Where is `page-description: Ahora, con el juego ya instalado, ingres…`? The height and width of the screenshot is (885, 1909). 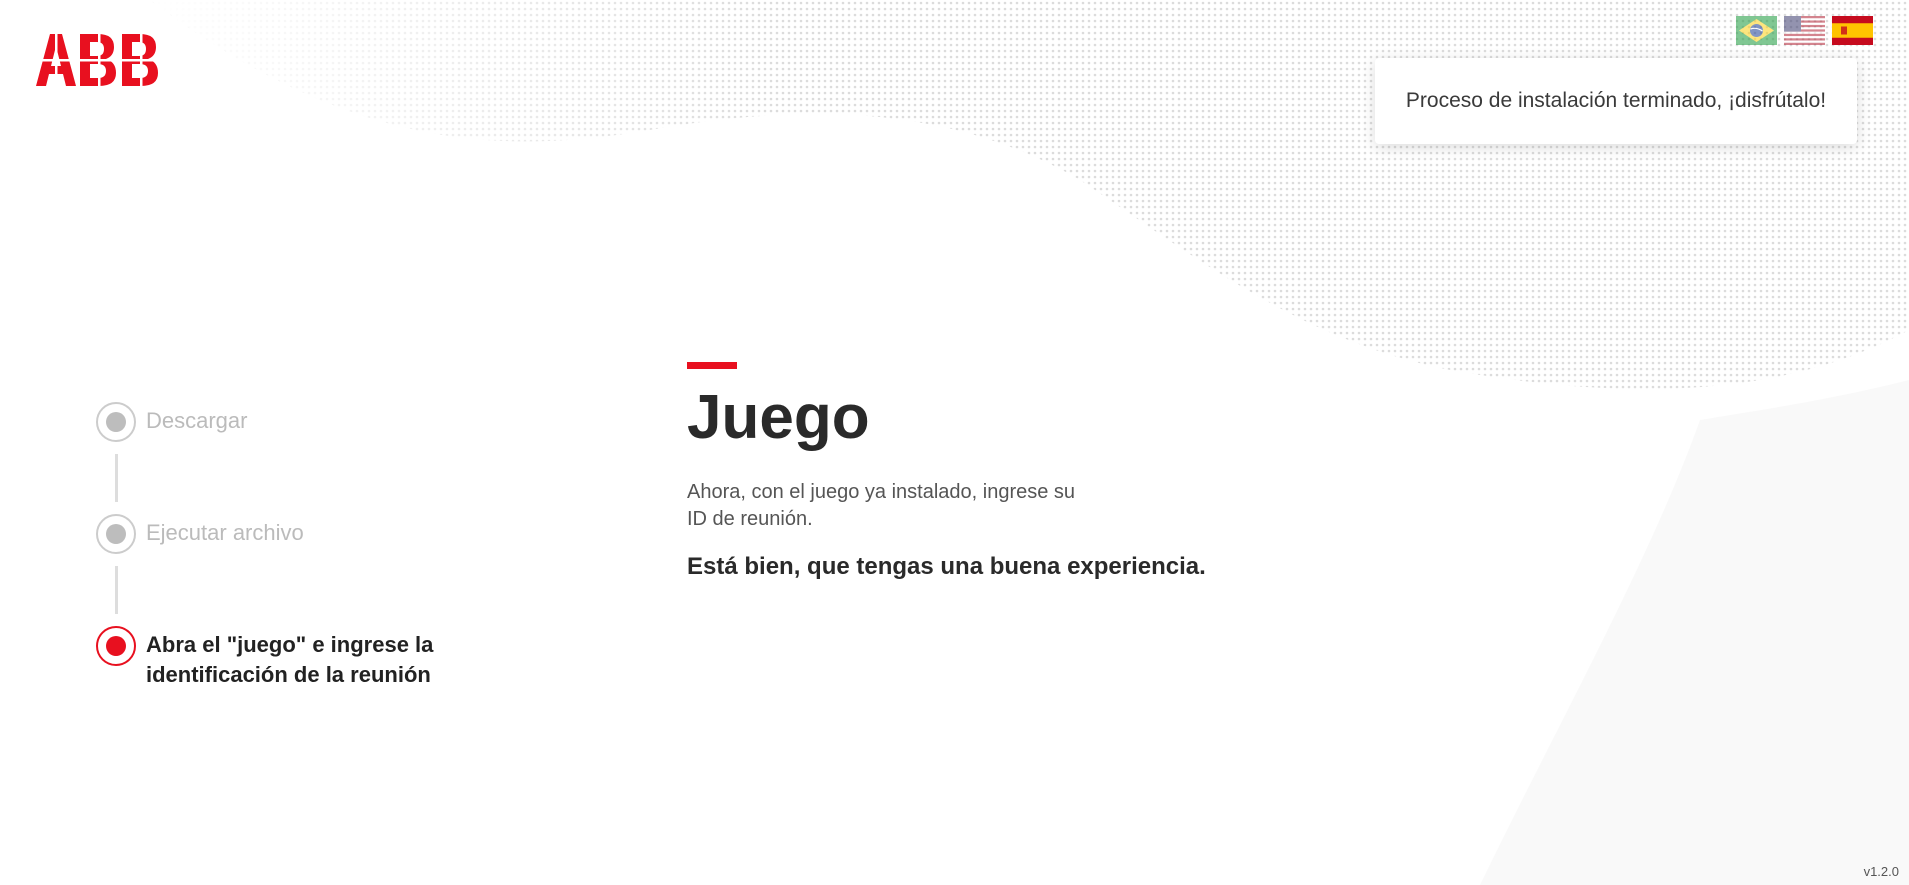
page-description: Ahora, con el juego ya instalado, ingres… is located at coordinates (881, 505).